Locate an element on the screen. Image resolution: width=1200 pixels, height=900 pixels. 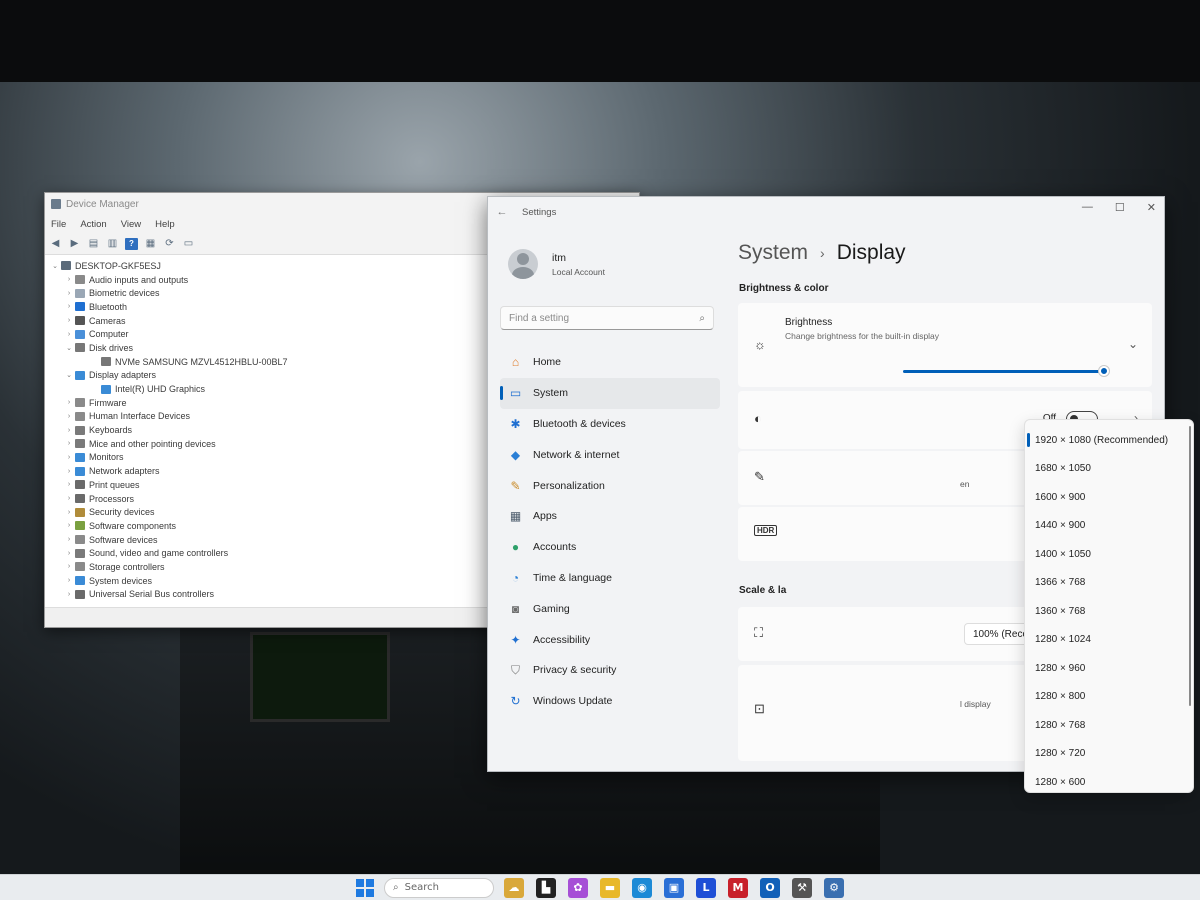
resolution-option: 1600 × 900 is located at coordinates (1109, 497).